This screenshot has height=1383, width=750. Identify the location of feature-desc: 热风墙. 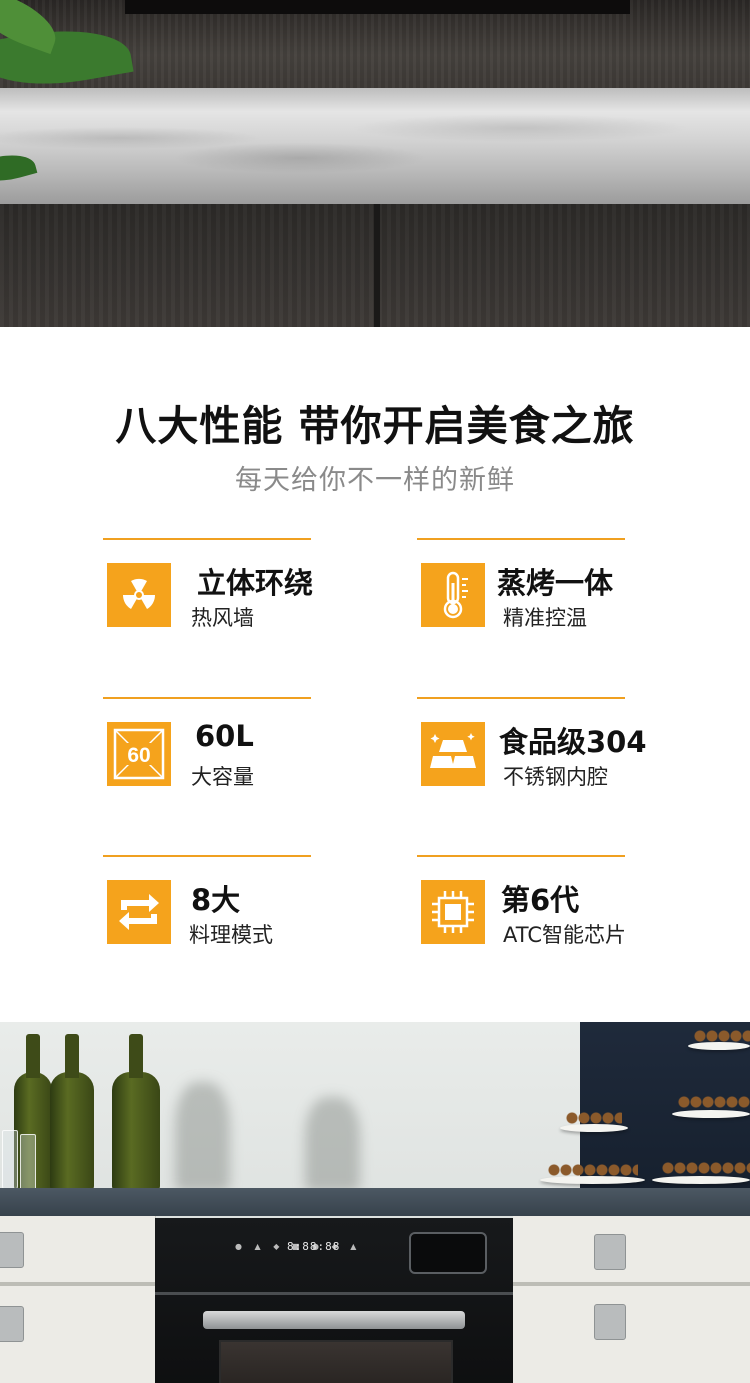
(222, 618).